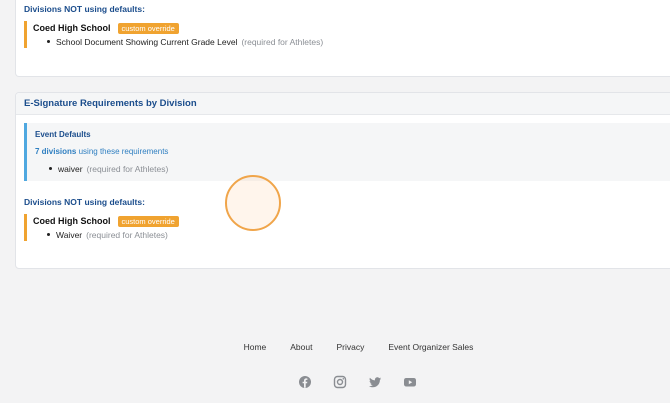 The image size is (670, 403). What do you see at coordinates (70, 168) in the screenshot?
I see `requirement-label: waiver` at bounding box center [70, 168].